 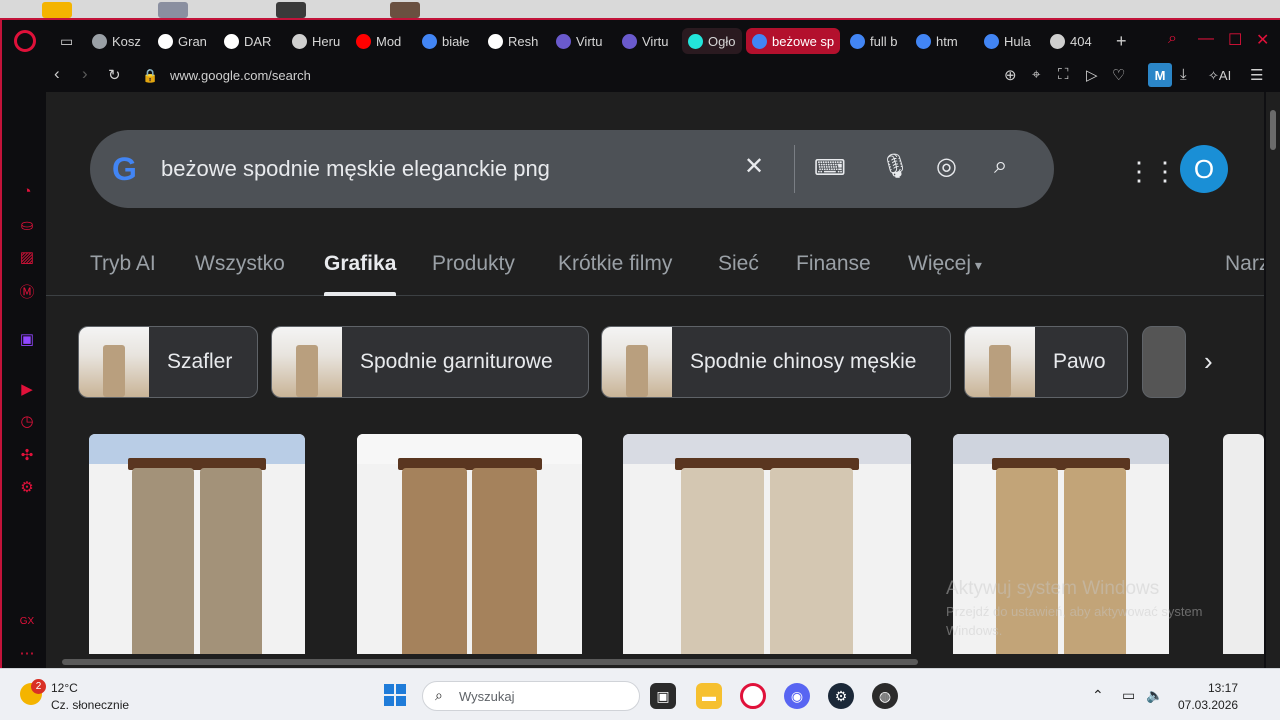 I want to click on ai-button: ✧AI, so click(x=1219, y=76).